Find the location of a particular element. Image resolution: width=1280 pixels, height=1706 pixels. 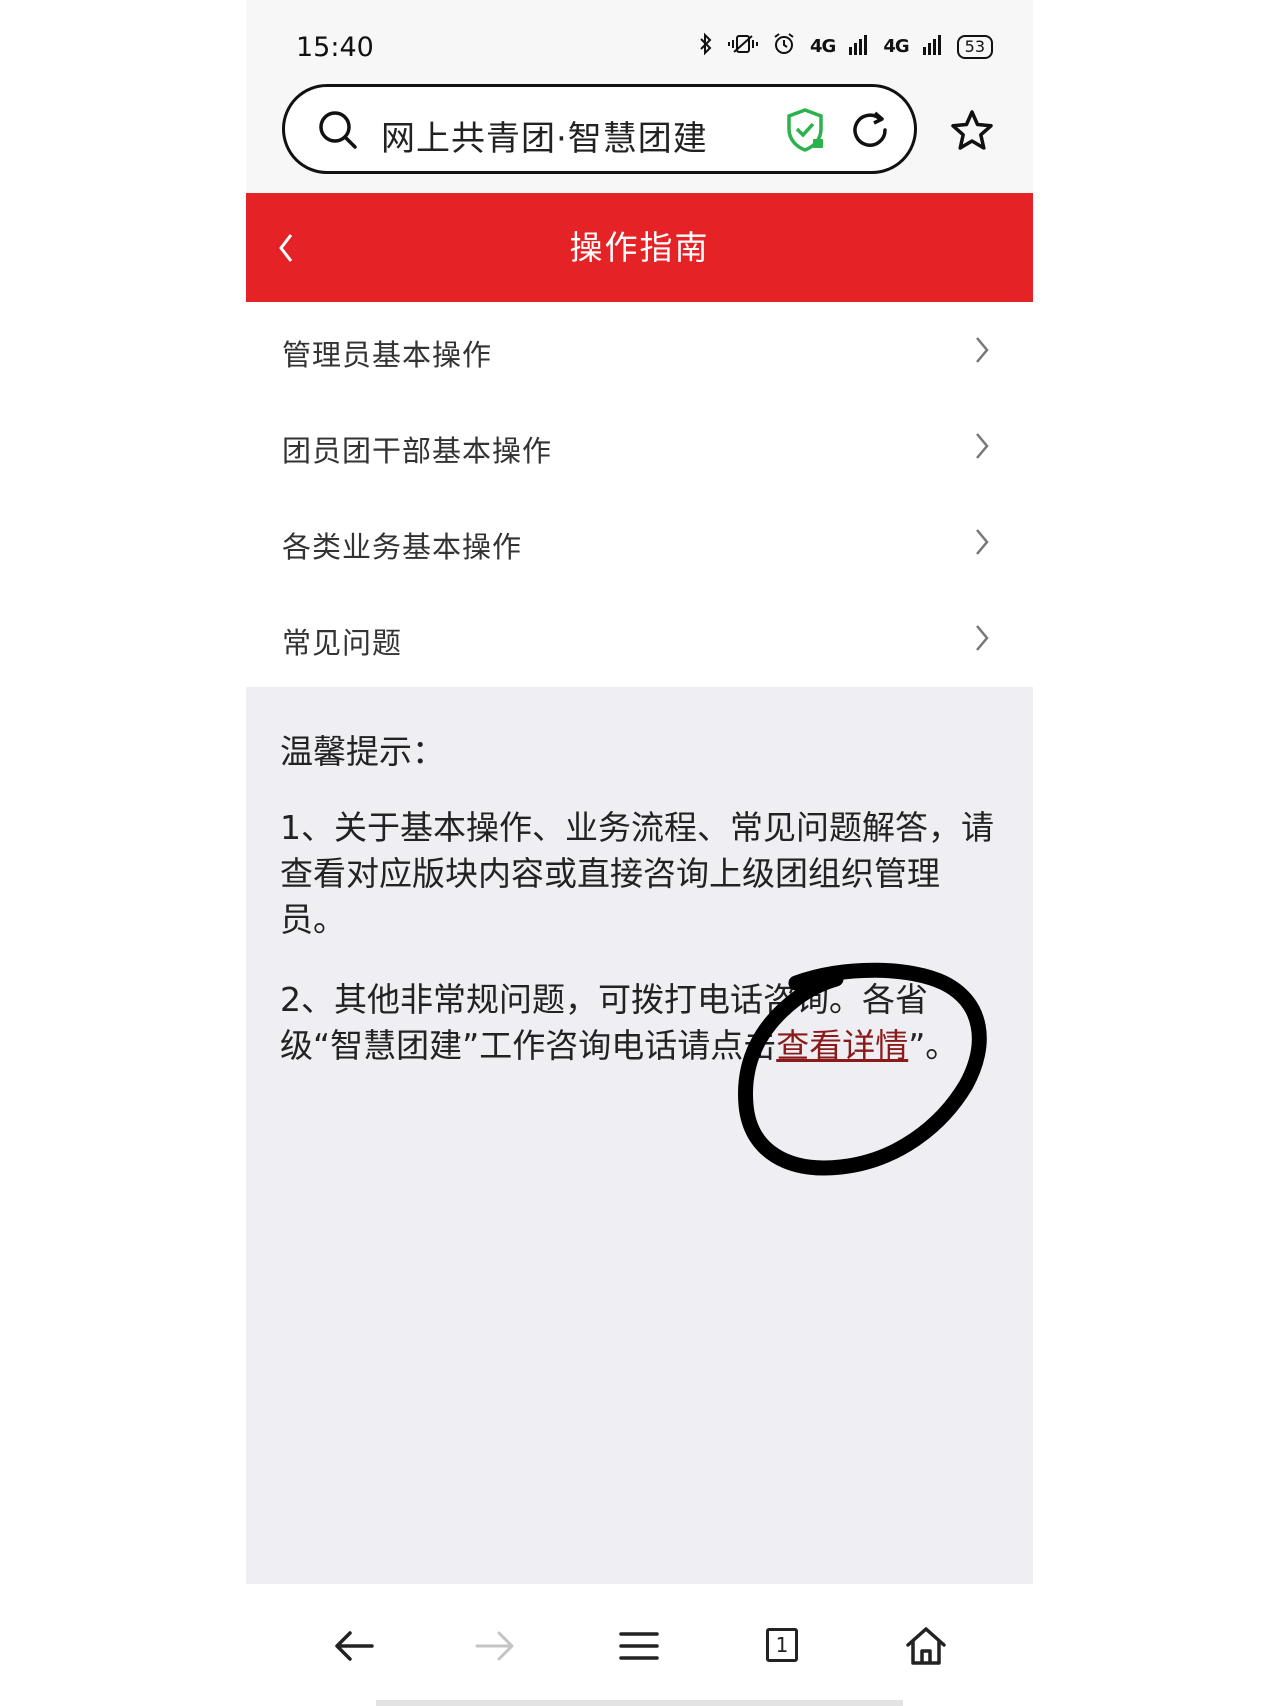

address-bar: 网上共青团·智慧团建 is located at coordinates (599, 129).